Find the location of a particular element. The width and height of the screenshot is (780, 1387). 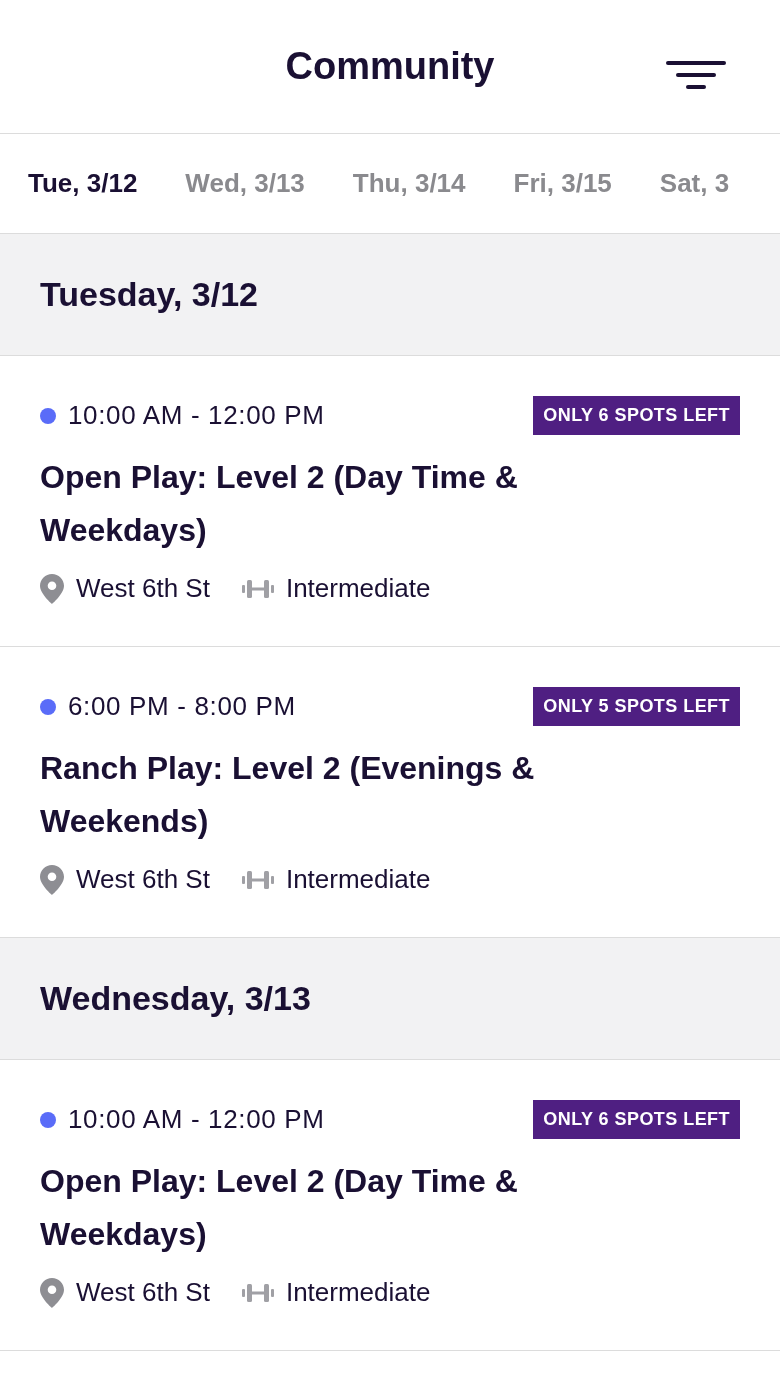

date-tab: Tue, 3/12 is located at coordinates (83, 183).